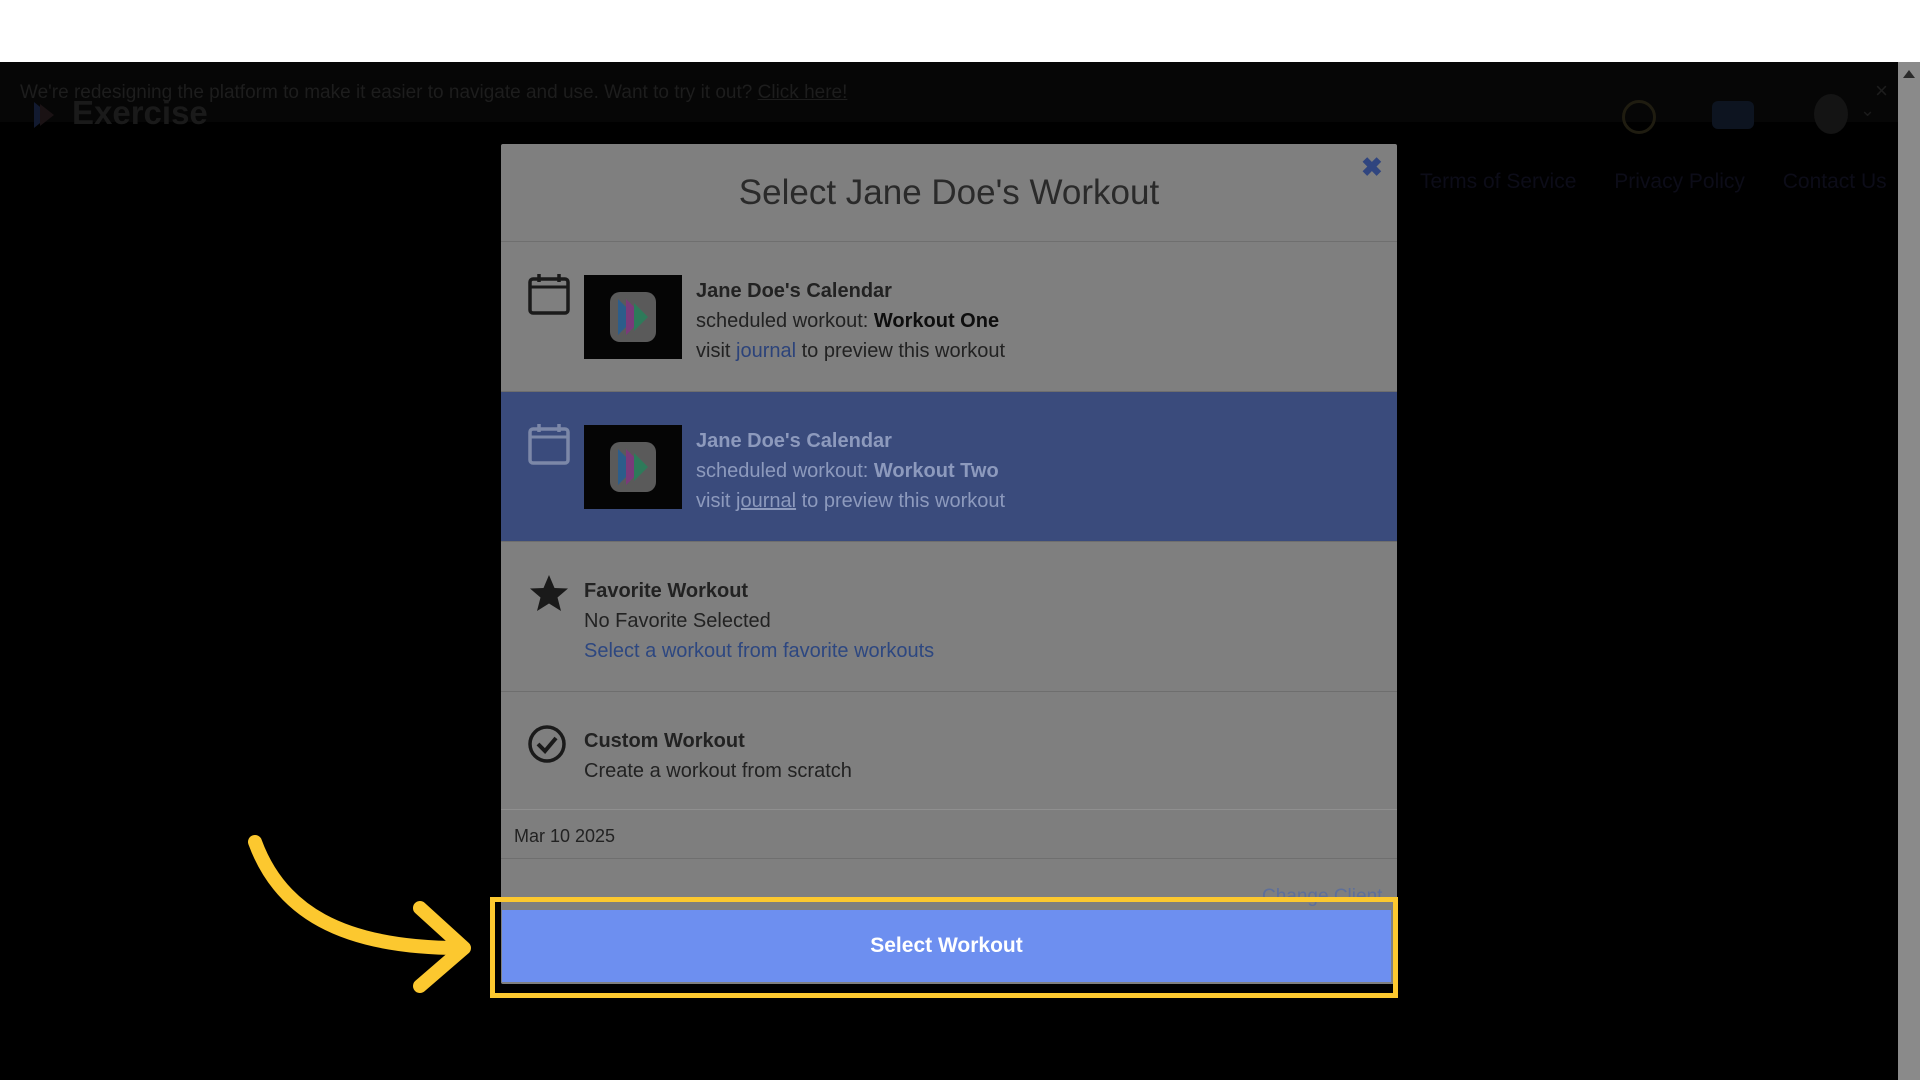 The image size is (1920, 1080). I want to click on notification-badge, so click(1733, 115).